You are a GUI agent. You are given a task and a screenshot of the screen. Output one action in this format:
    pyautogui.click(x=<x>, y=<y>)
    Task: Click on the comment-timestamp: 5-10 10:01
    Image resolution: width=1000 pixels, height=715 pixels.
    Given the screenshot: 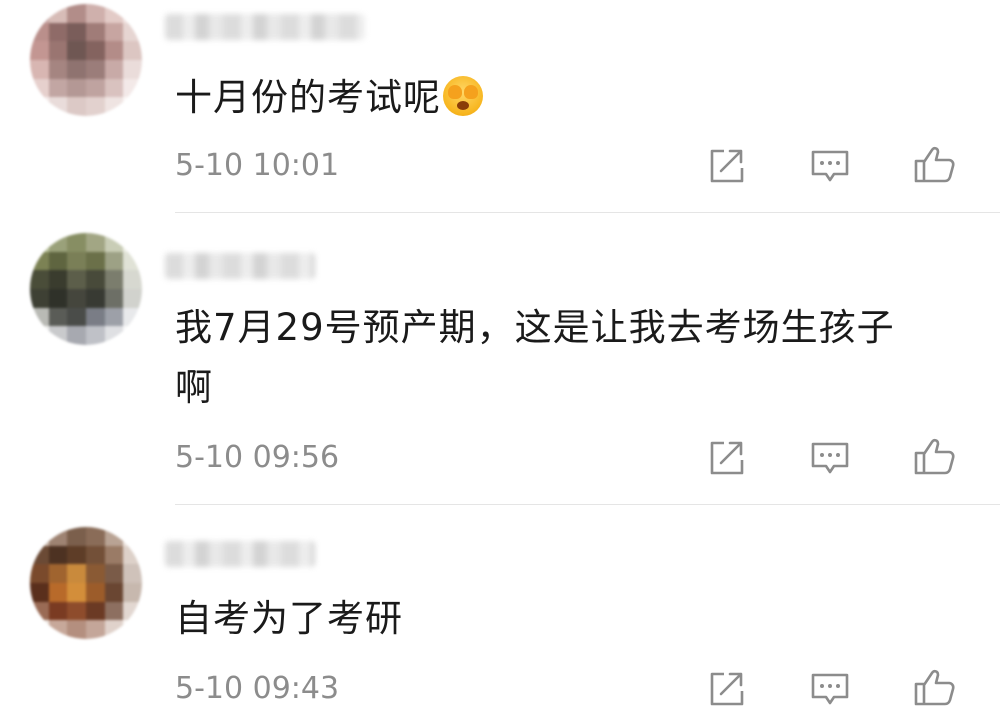 What is the action you would take?
    pyautogui.click(x=257, y=165)
    